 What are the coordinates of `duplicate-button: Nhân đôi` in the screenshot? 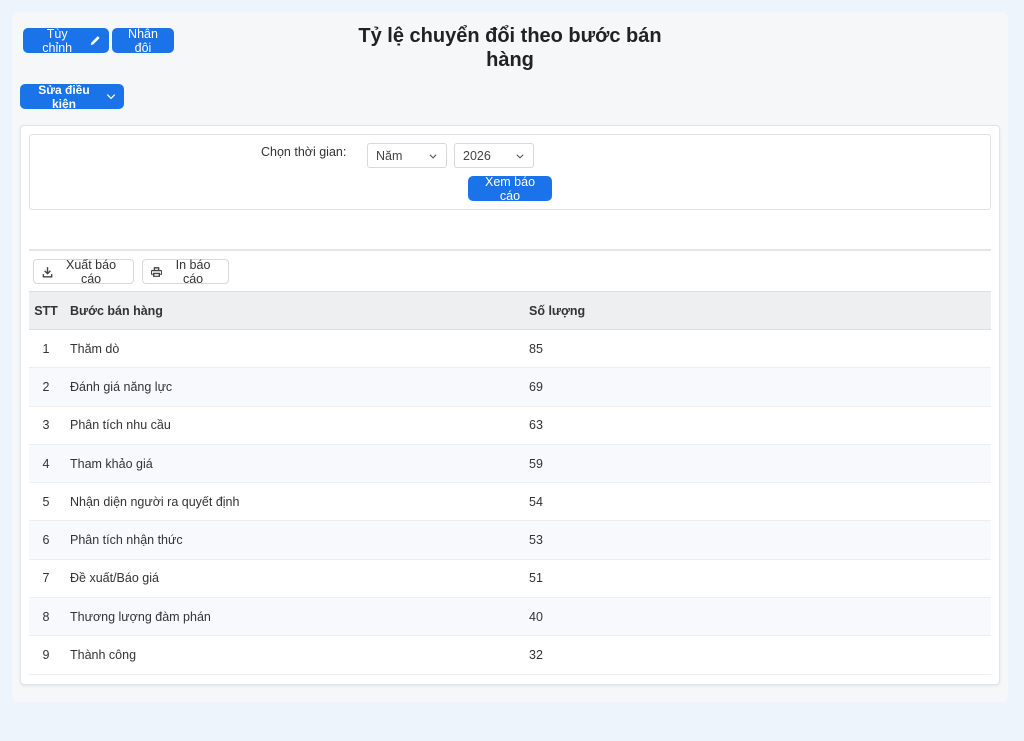 It's located at (143, 40).